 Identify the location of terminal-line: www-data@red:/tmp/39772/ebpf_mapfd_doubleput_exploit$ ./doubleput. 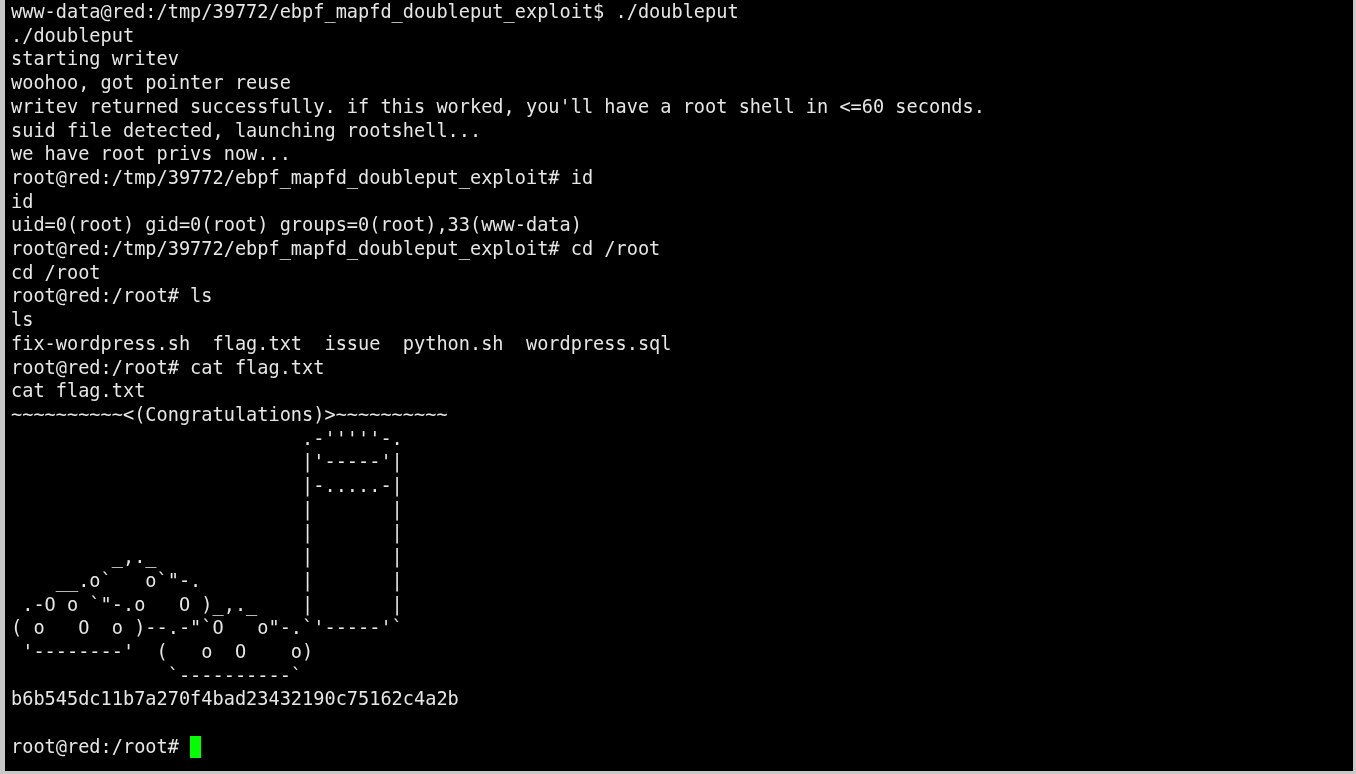
(375, 12).